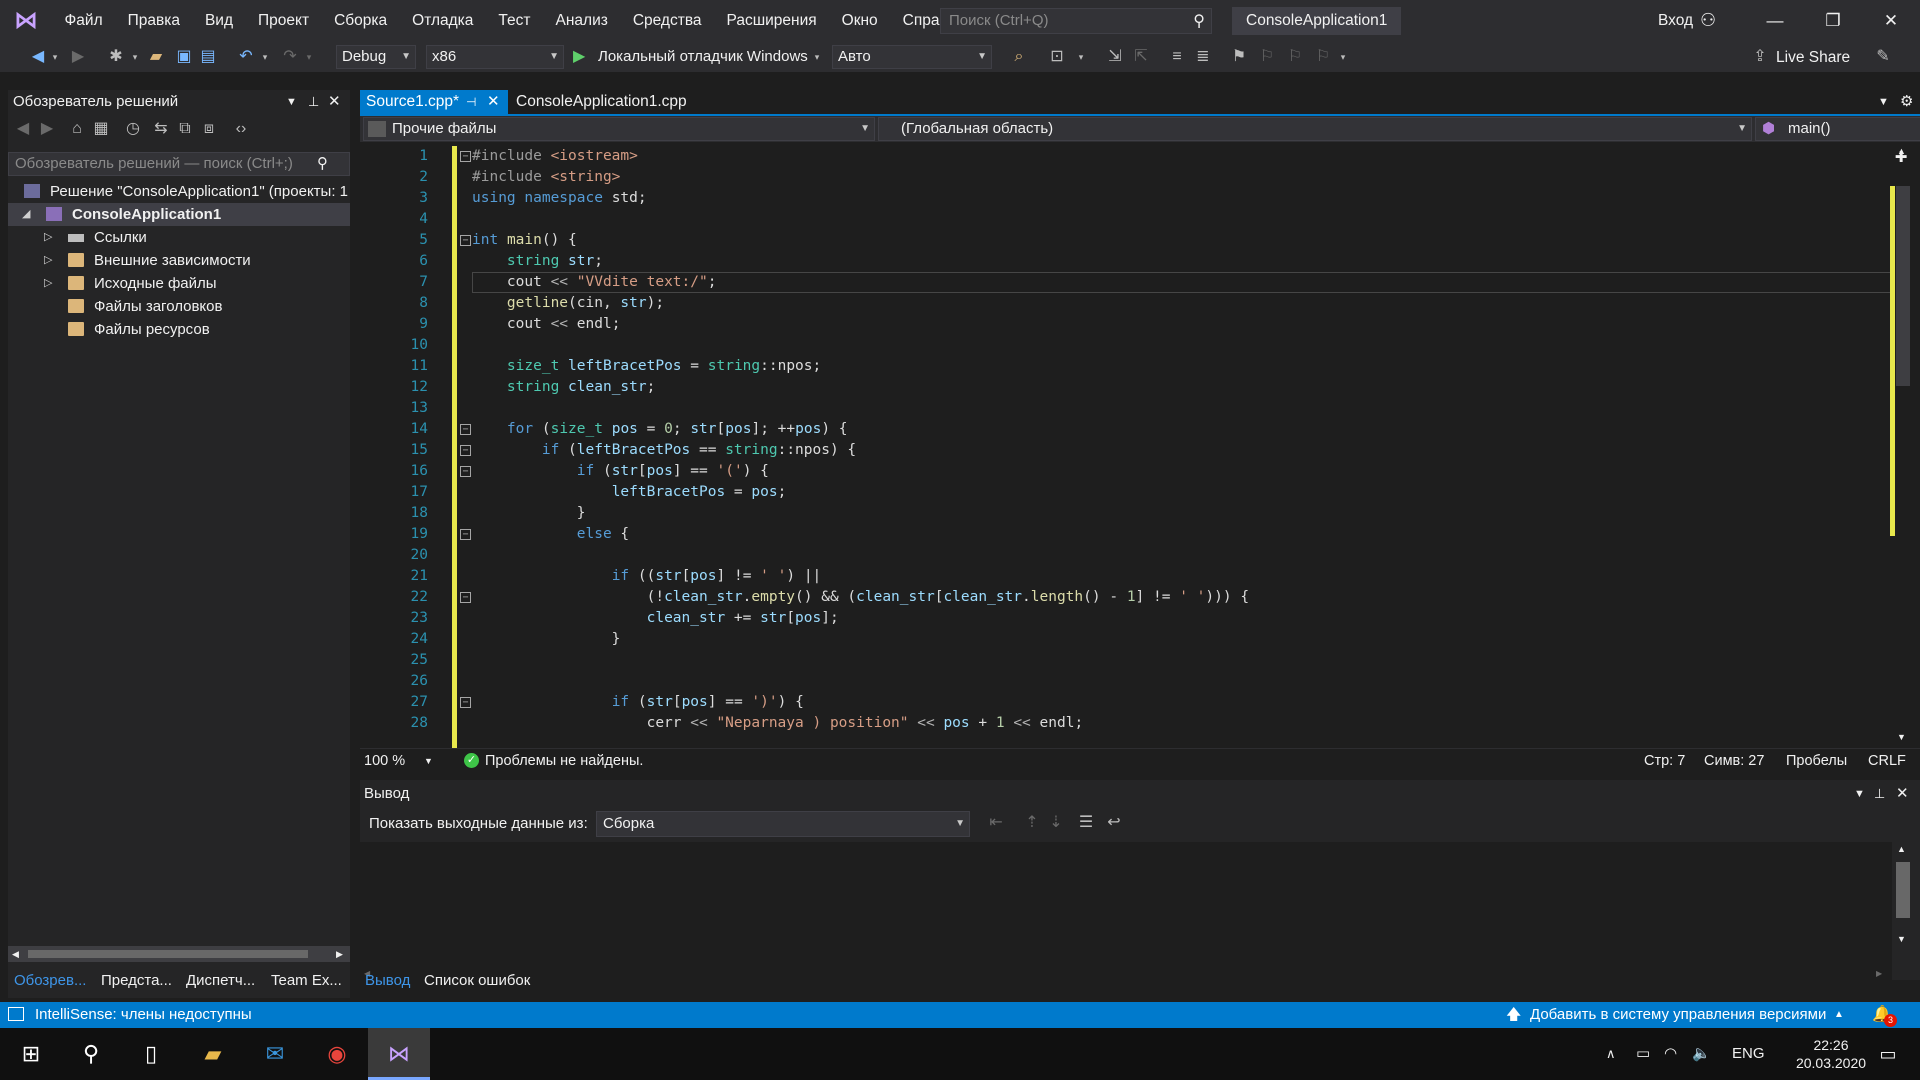 The width and height of the screenshot is (1920, 1080). What do you see at coordinates (23, 129) in the screenshot?
I see `back-icon: ◀` at bounding box center [23, 129].